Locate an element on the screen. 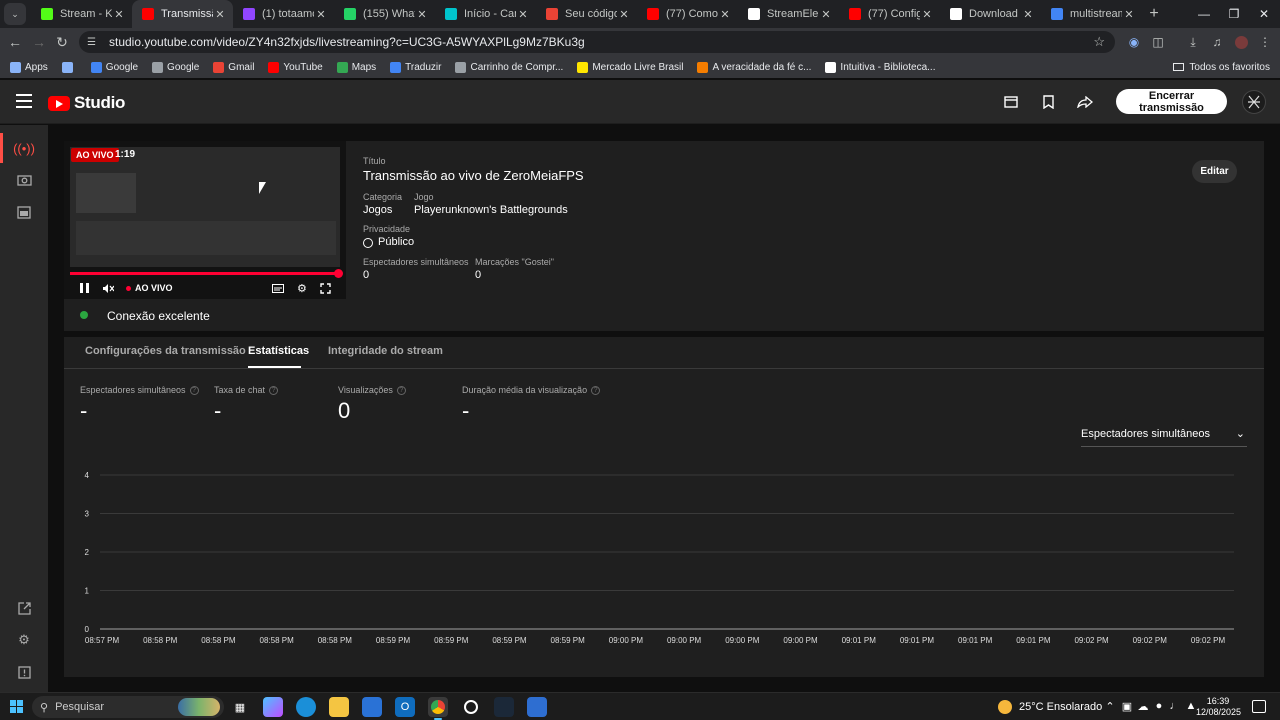 Image resolution: width=1280 pixels, height=720 pixels. fullscreen-icon is located at coordinates (325, 288).